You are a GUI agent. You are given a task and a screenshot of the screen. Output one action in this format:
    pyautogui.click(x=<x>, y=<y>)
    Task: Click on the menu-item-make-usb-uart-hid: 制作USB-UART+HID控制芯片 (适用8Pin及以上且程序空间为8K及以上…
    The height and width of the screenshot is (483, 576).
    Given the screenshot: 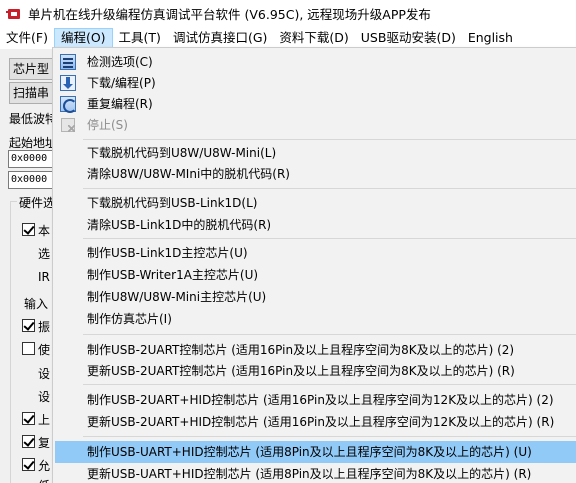 What is the action you would take?
    pyautogui.click(x=315, y=452)
    